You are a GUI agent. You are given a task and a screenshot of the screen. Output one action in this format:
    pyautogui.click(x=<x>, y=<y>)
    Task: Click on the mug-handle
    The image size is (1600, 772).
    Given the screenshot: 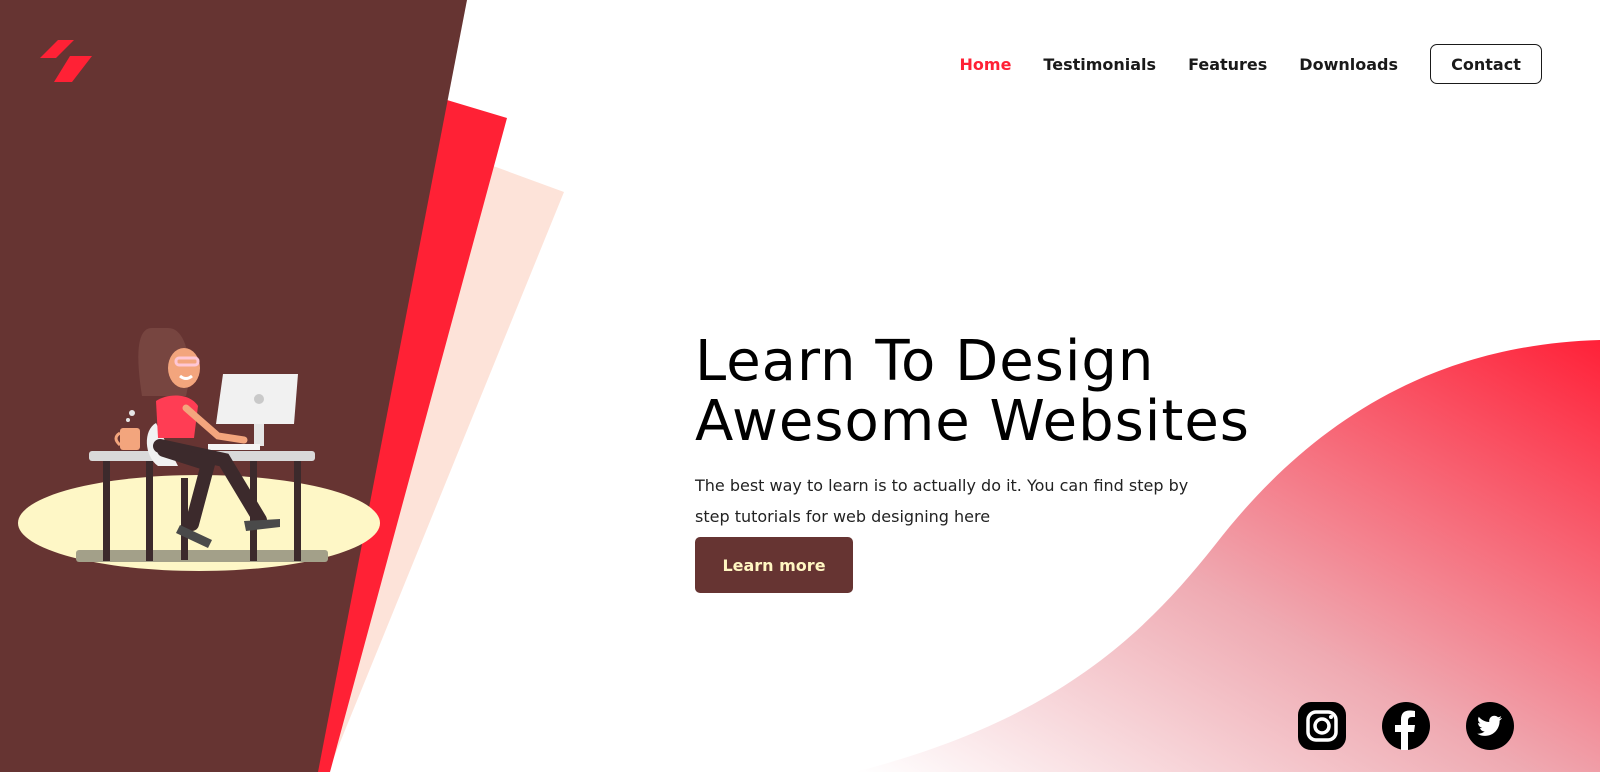 What is the action you would take?
    pyautogui.click(x=118, y=439)
    